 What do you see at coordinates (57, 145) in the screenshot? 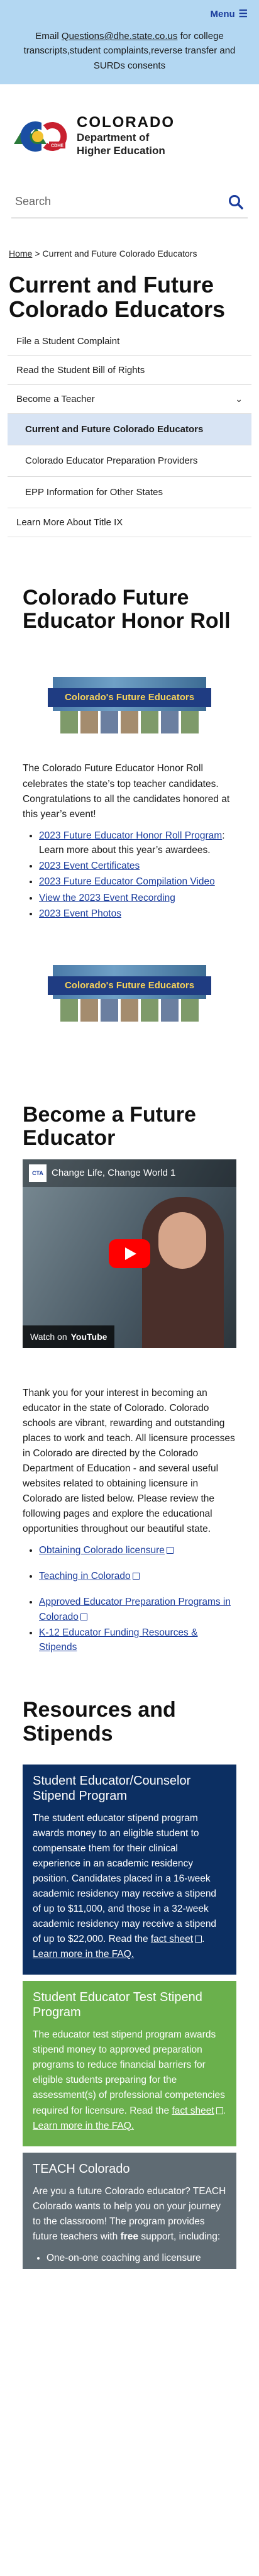
I see `logo-badge-text: CDHE` at bounding box center [57, 145].